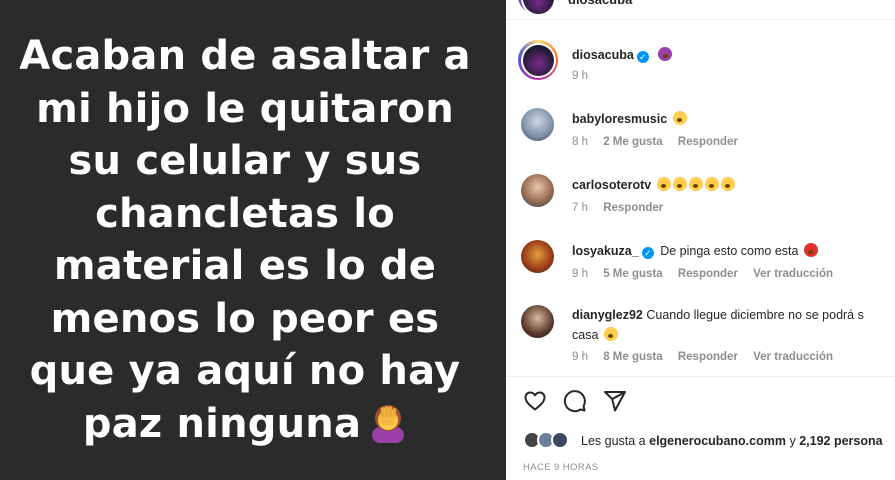 The width and height of the screenshot is (895, 480). Describe the element at coordinates (222, 423) in the screenshot. I see `story-line-text: paz ninguna` at that location.